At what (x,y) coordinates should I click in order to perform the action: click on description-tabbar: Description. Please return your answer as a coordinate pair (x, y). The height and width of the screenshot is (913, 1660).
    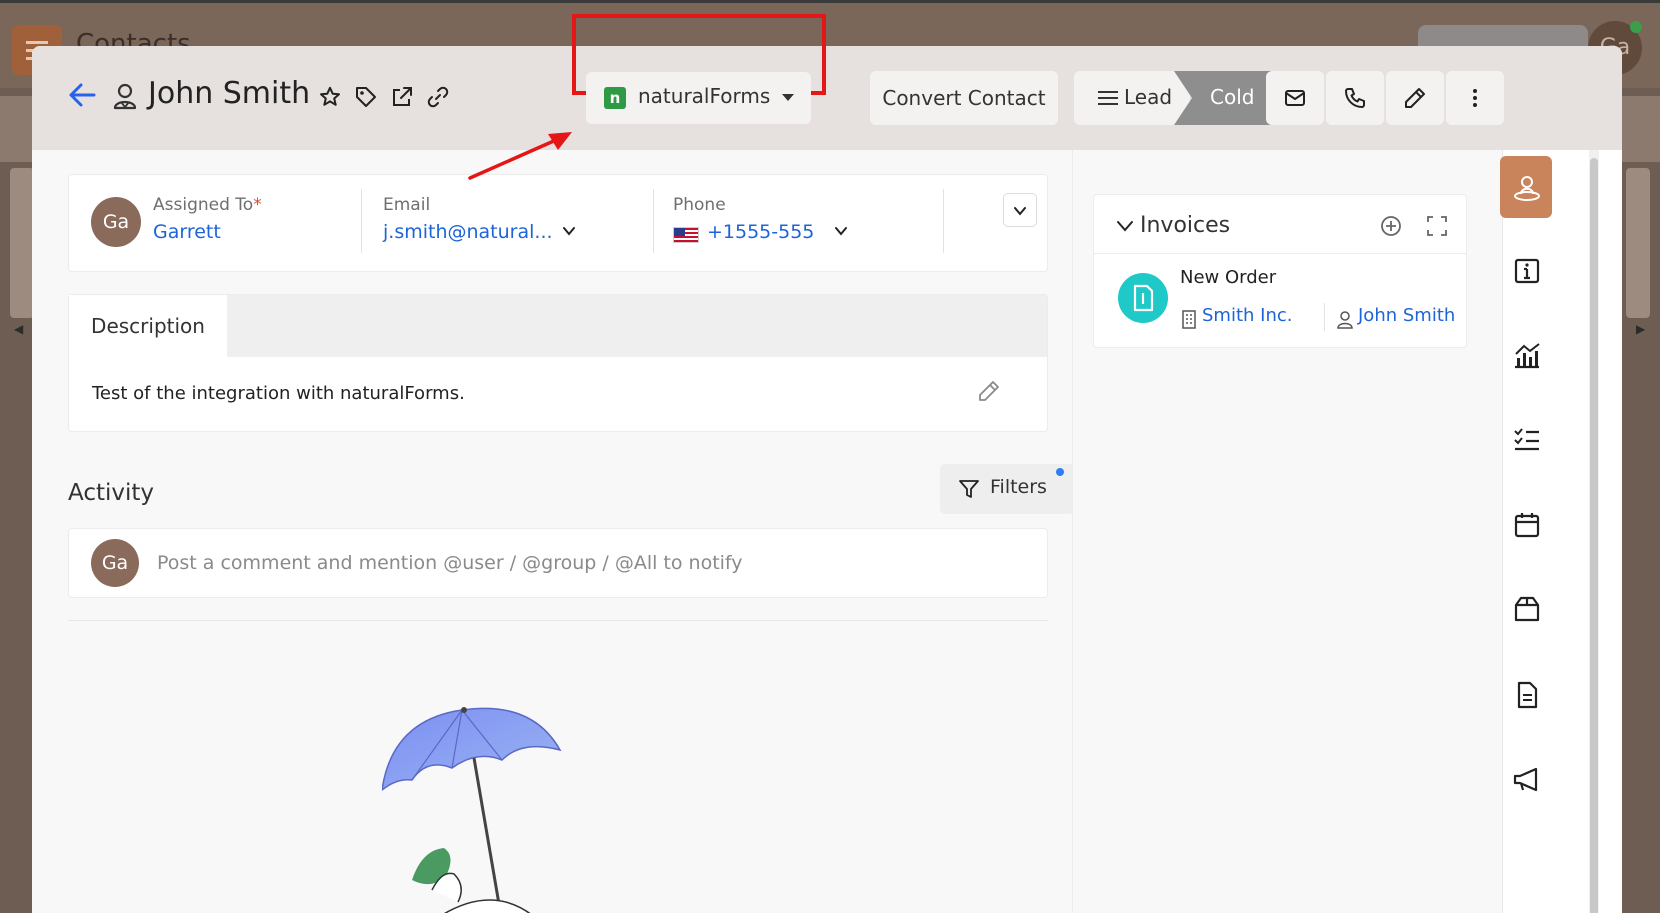
    Looking at the image, I should click on (558, 326).